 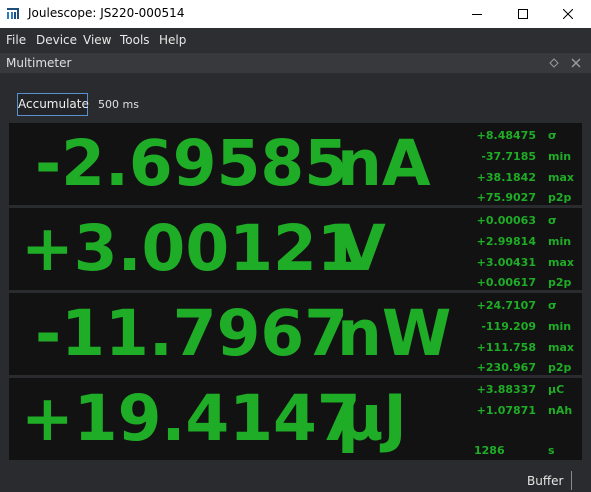 I want to click on menu-help: Help, so click(x=172, y=40).